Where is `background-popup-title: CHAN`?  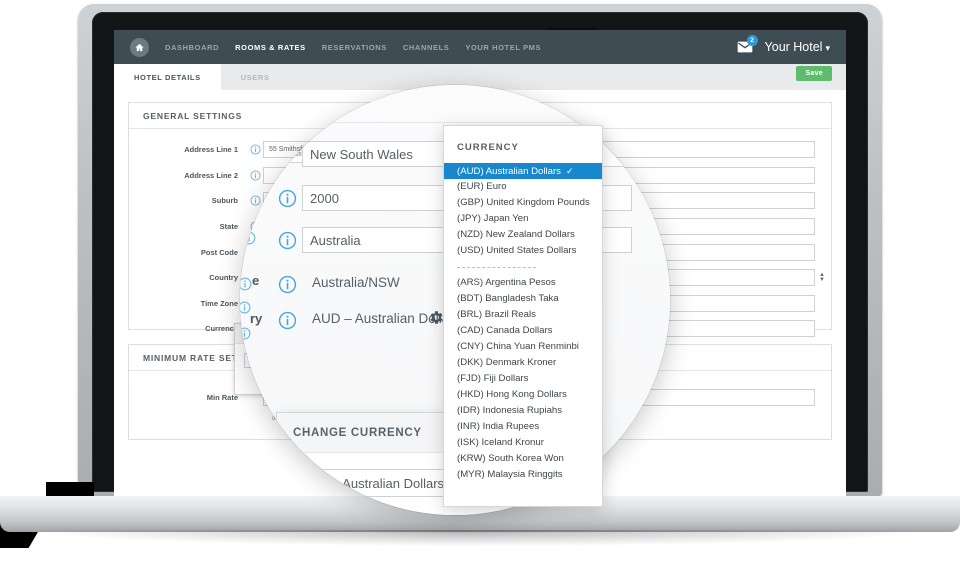 background-popup-title: CHAN is located at coordinates (272, 466).